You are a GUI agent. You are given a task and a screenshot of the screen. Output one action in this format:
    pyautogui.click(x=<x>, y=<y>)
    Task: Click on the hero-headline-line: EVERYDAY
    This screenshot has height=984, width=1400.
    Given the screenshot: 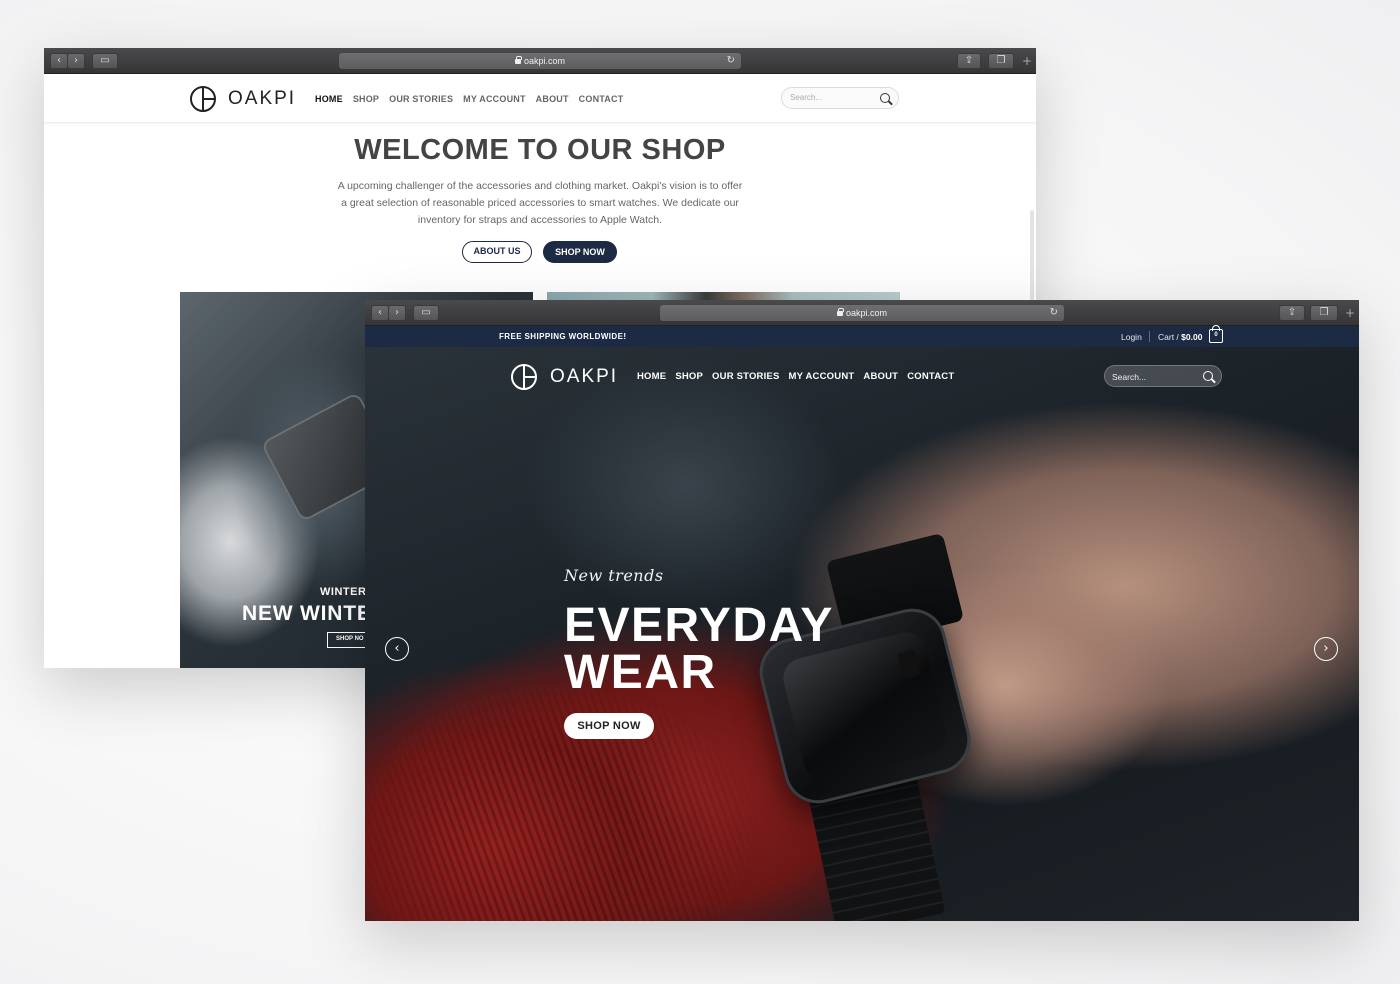 What is the action you would take?
    pyautogui.click(x=699, y=625)
    